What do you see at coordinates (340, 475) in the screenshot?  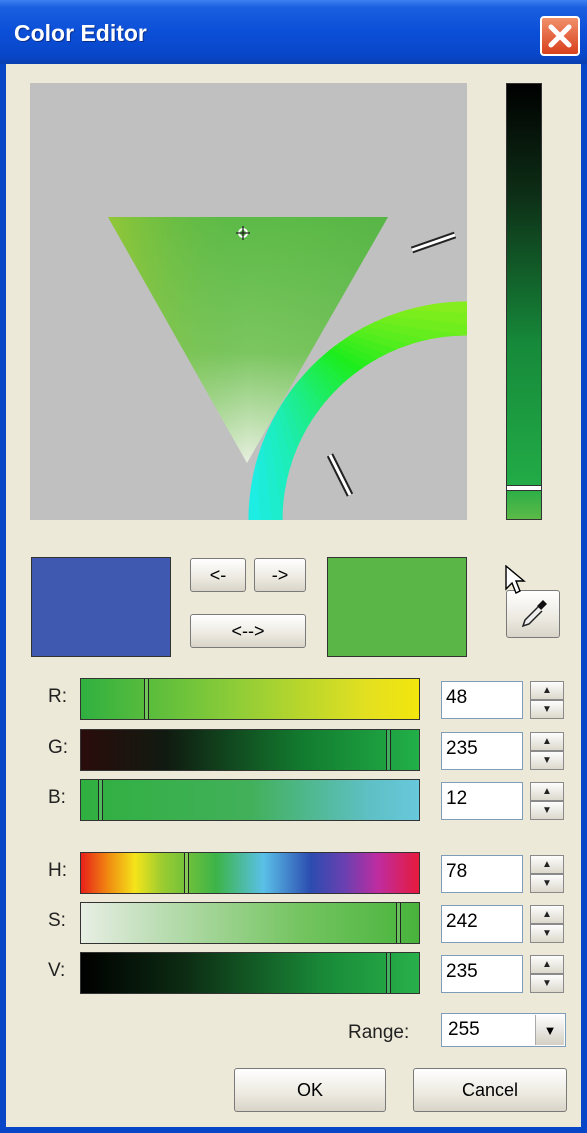 I see `hue-marker-secondary` at bounding box center [340, 475].